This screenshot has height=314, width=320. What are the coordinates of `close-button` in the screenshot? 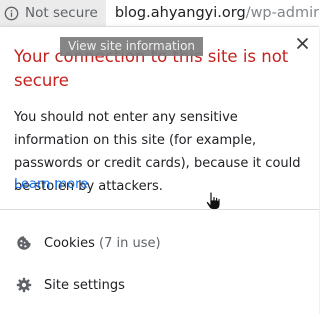 It's located at (302, 43).